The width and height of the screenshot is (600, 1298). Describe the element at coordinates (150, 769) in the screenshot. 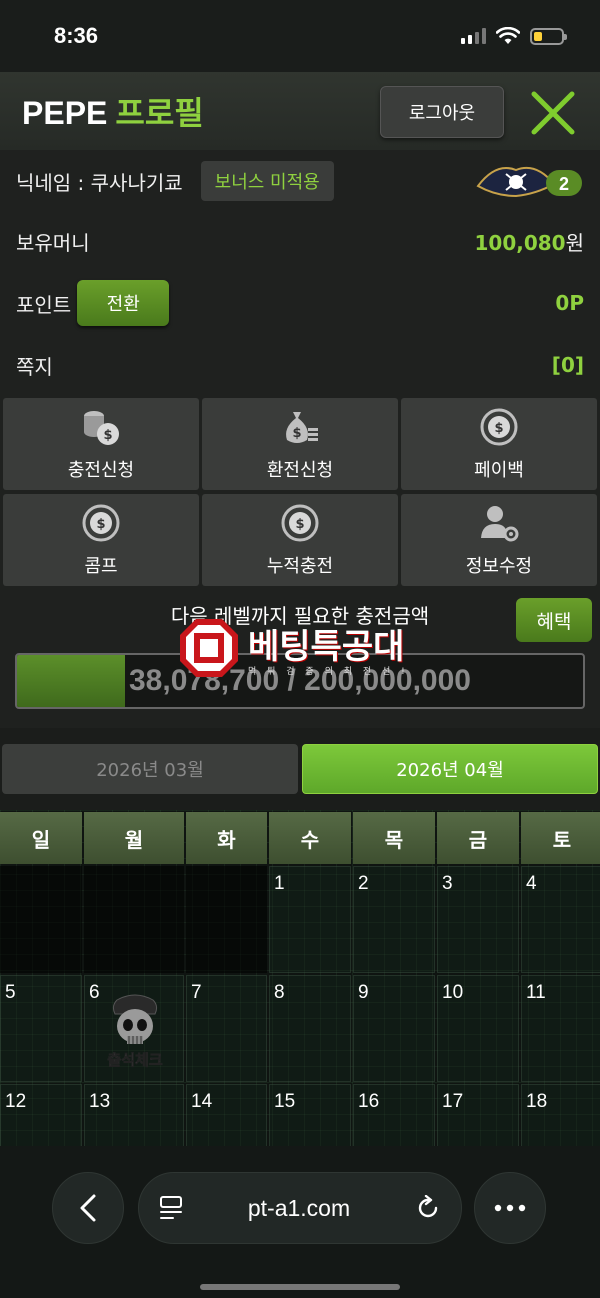

I see `tab-prev-month: 2026년 03월` at that location.